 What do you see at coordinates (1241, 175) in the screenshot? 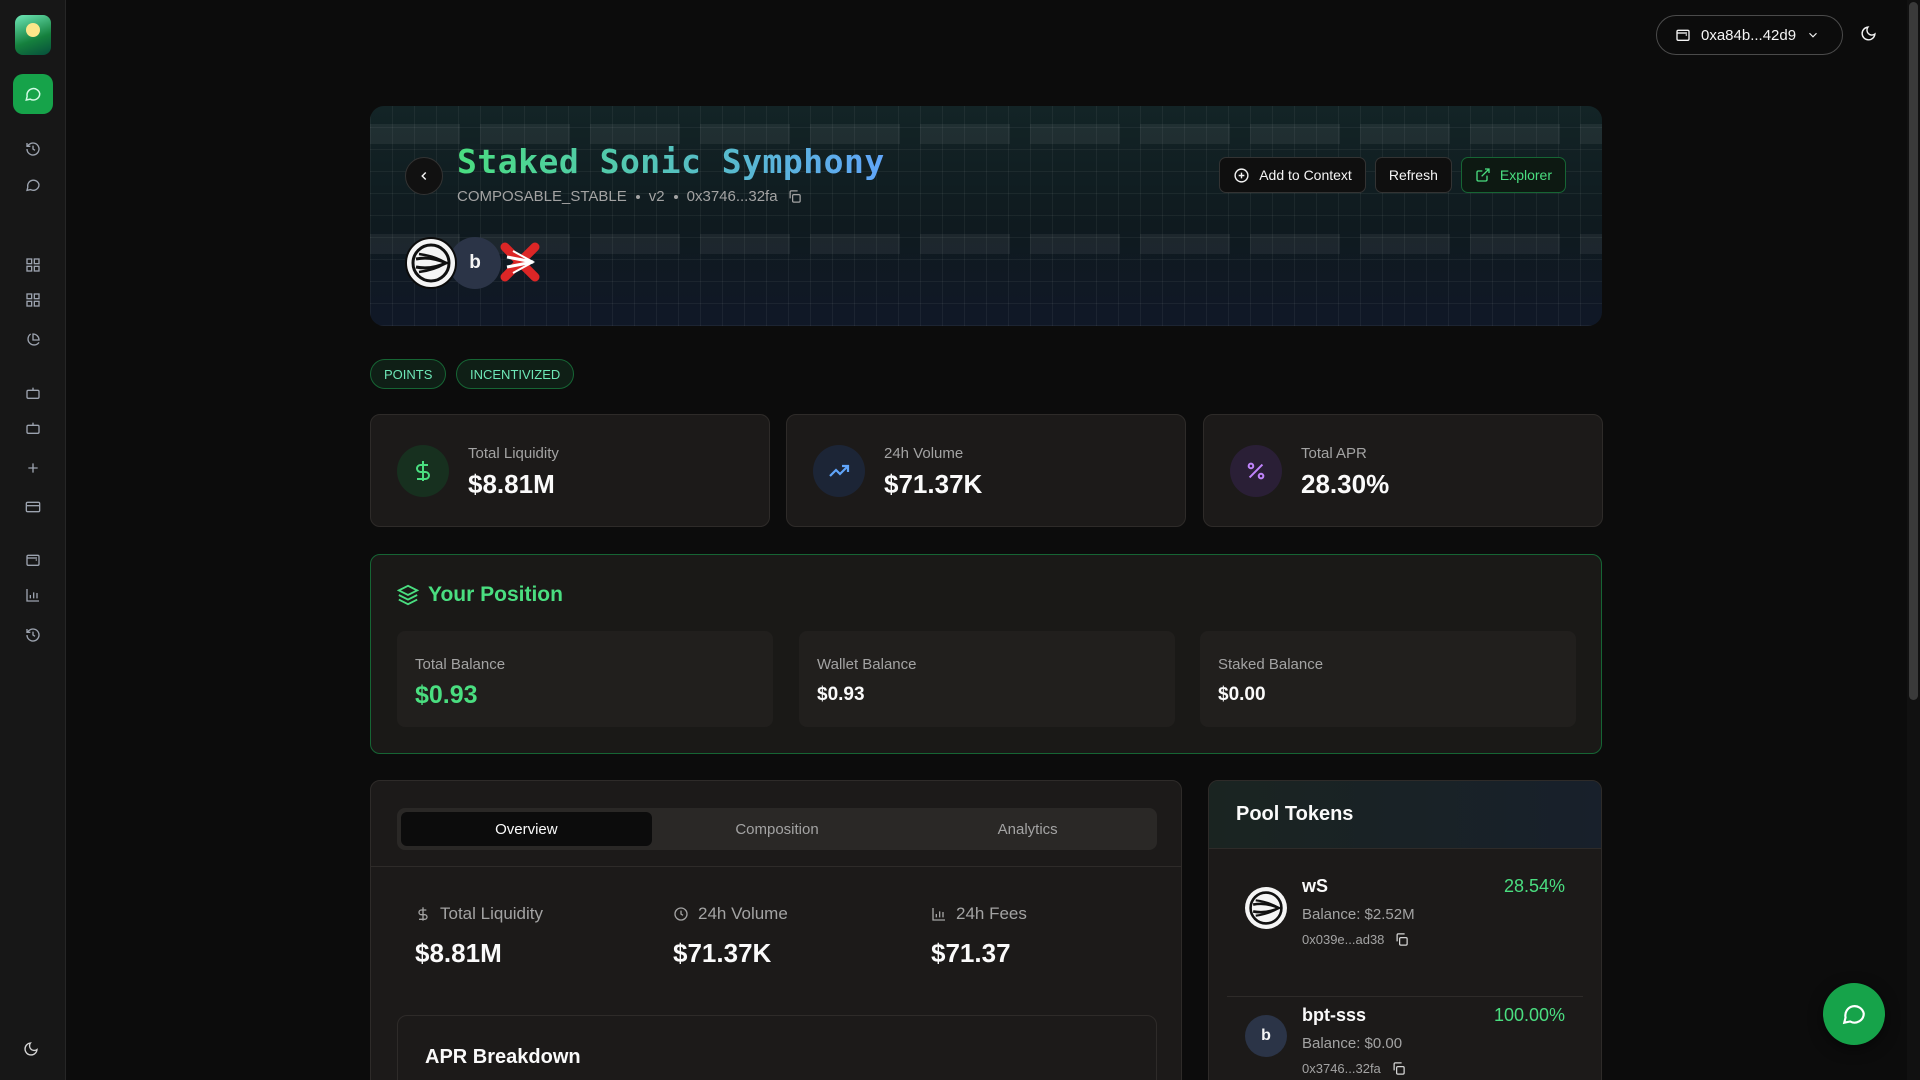
I see `plus-circle-icon` at bounding box center [1241, 175].